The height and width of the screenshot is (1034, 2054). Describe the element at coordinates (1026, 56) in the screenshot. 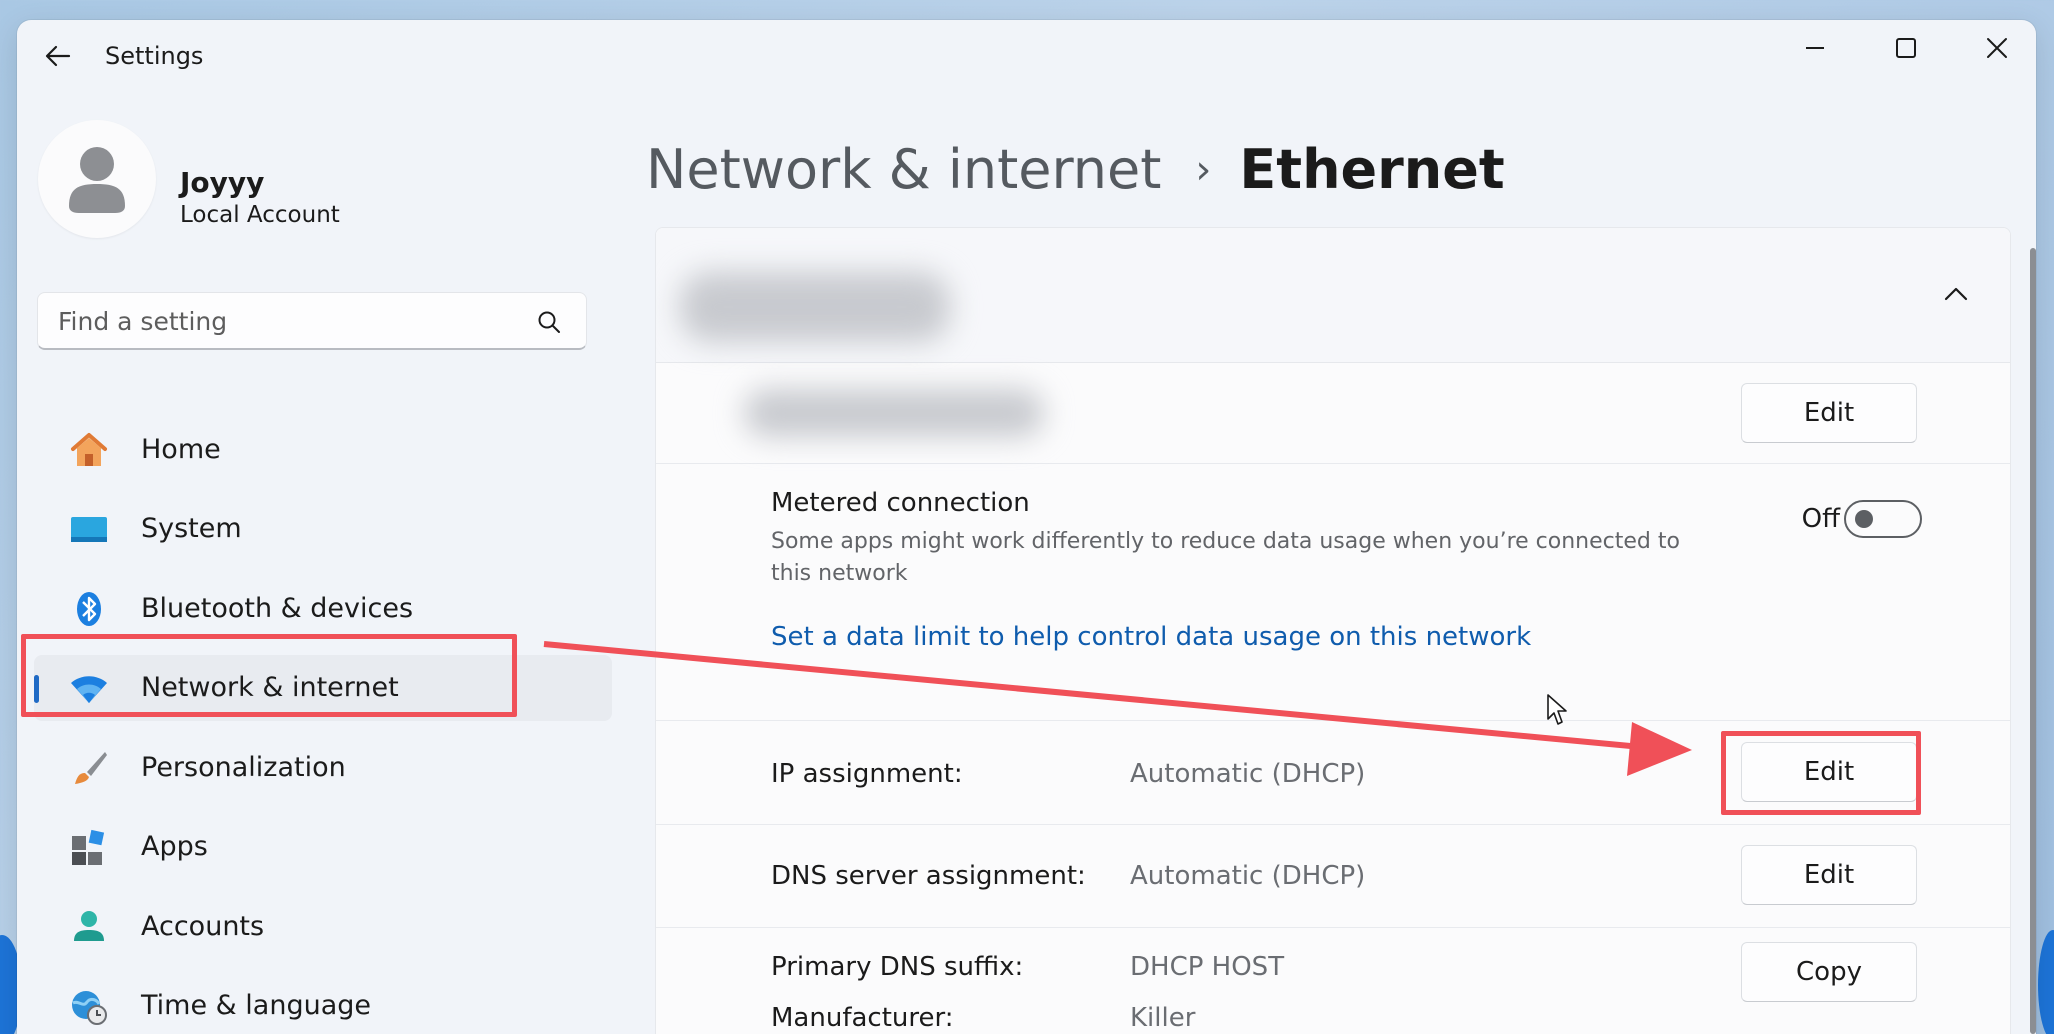

I see `title-bar: Settings` at that location.